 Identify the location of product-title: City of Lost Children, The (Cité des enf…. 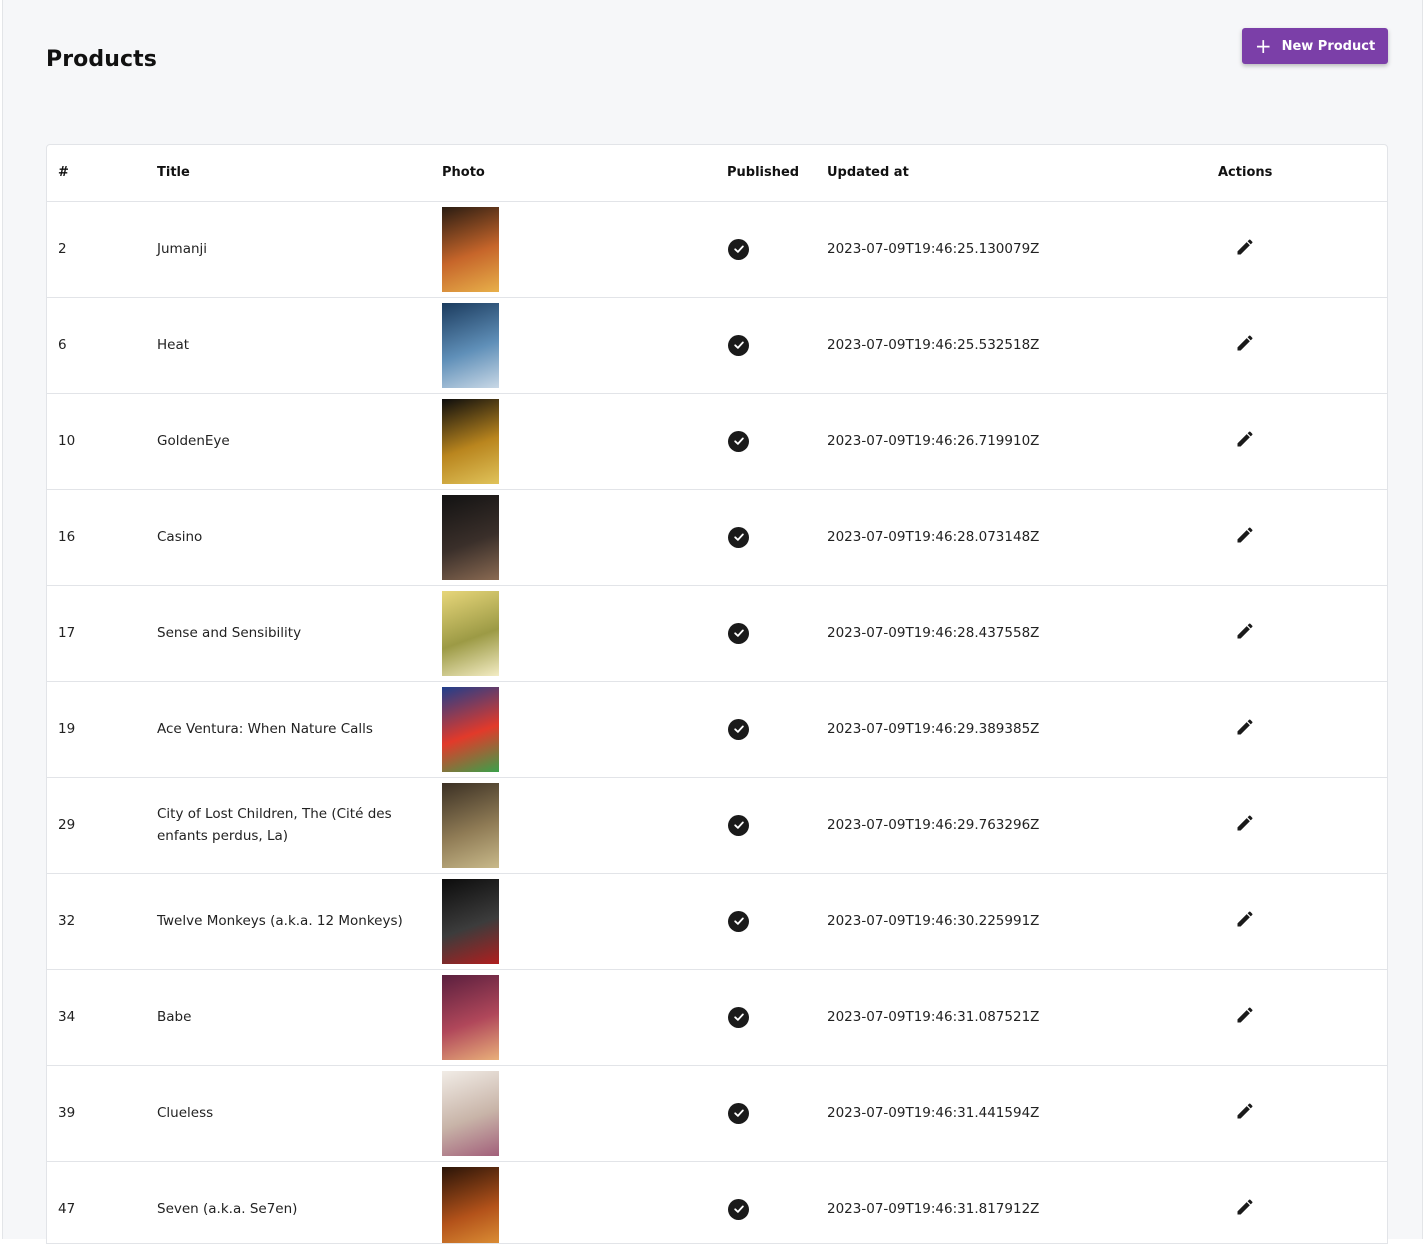
(299, 825).